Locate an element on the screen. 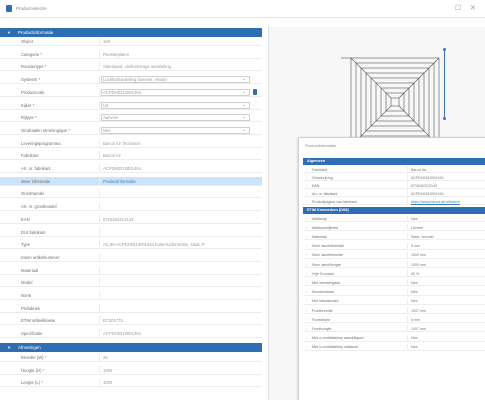 Image resolution: width=485 pixels, height=400 pixels. property-row: Categorie * Roosterplaten is located at coordinates (131, 54).